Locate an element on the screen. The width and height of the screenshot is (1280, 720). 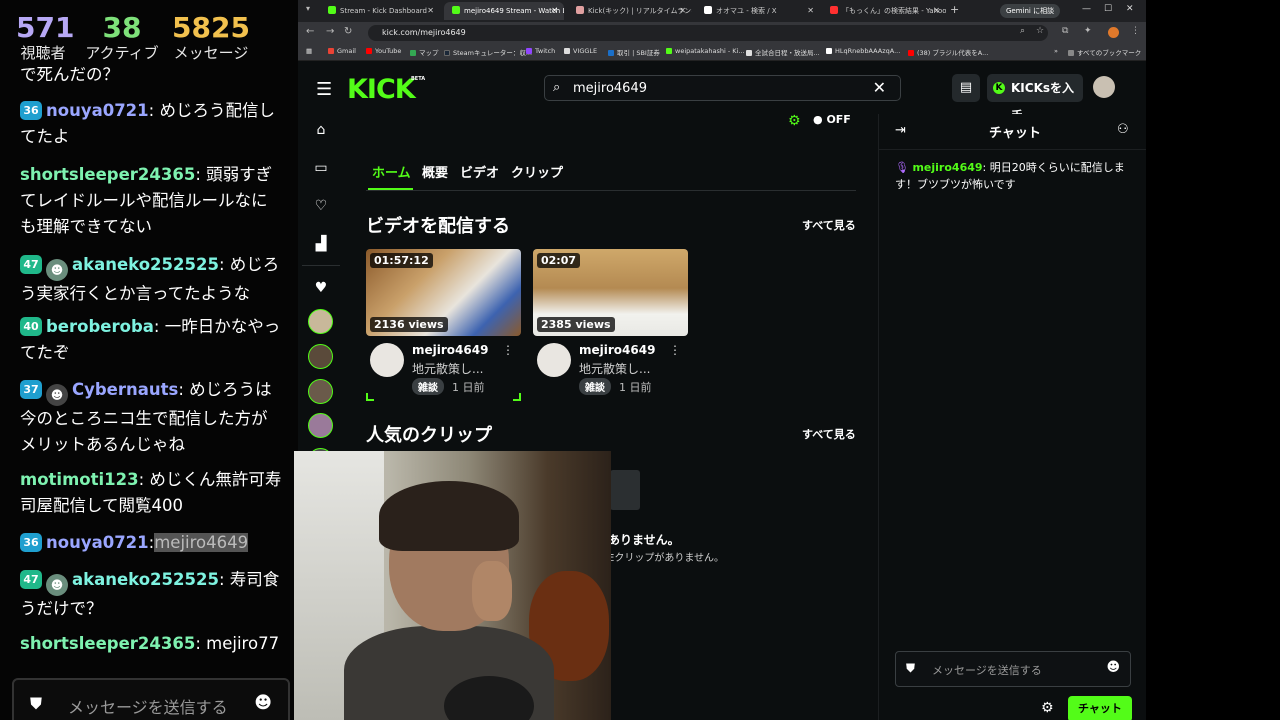
browser-tab: オオマユ - 検索 / X ✕ is located at coordinates (758, 11).